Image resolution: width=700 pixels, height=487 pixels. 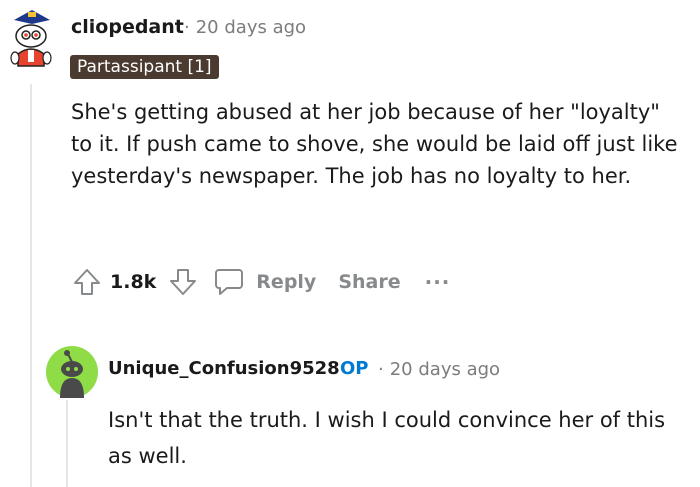 I want to click on comment-meta: · 20 days ago, so click(x=243, y=27).